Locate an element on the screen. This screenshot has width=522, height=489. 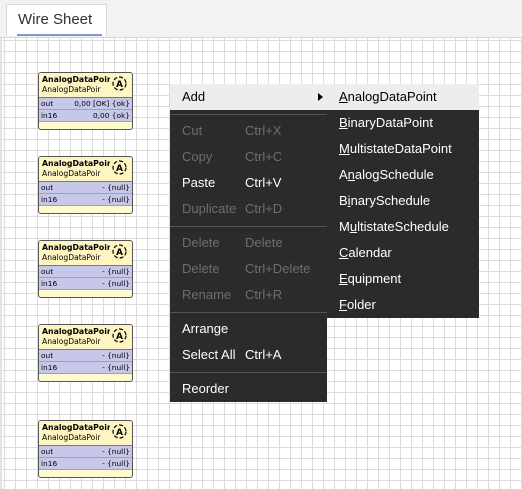
menu-item-delete: Delete Delete is located at coordinates (248, 243).